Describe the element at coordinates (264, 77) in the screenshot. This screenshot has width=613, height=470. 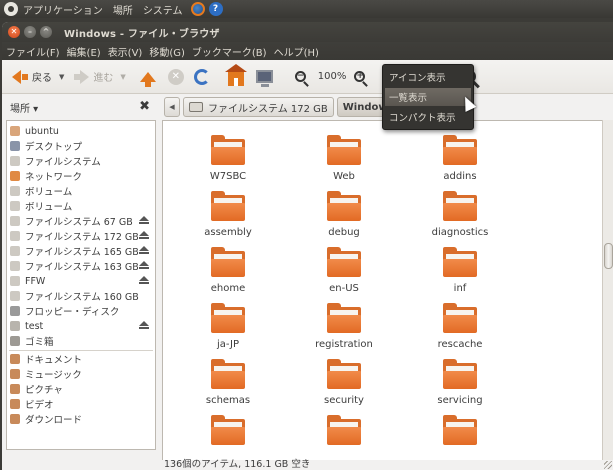
I see `computer-button` at that location.